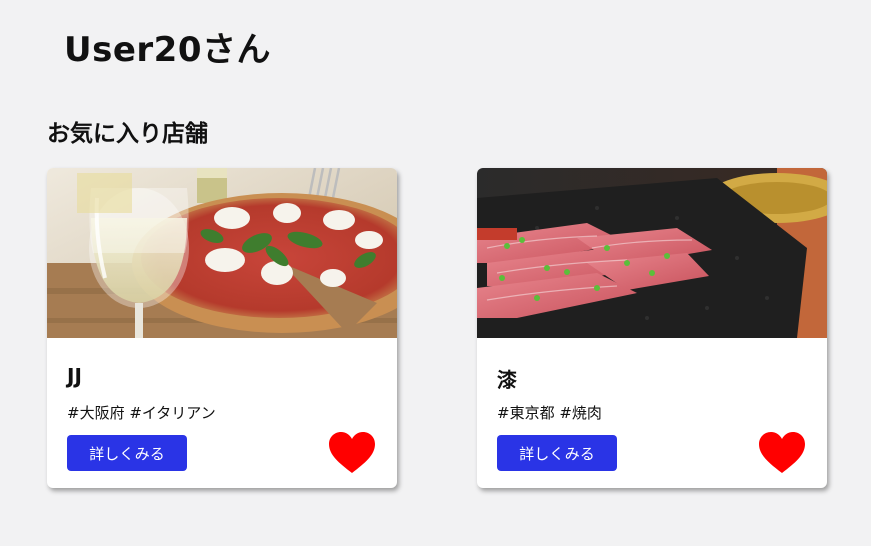 The height and width of the screenshot is (546, 871). I want to click on shop-image-yakiniku, so click(652, 253).